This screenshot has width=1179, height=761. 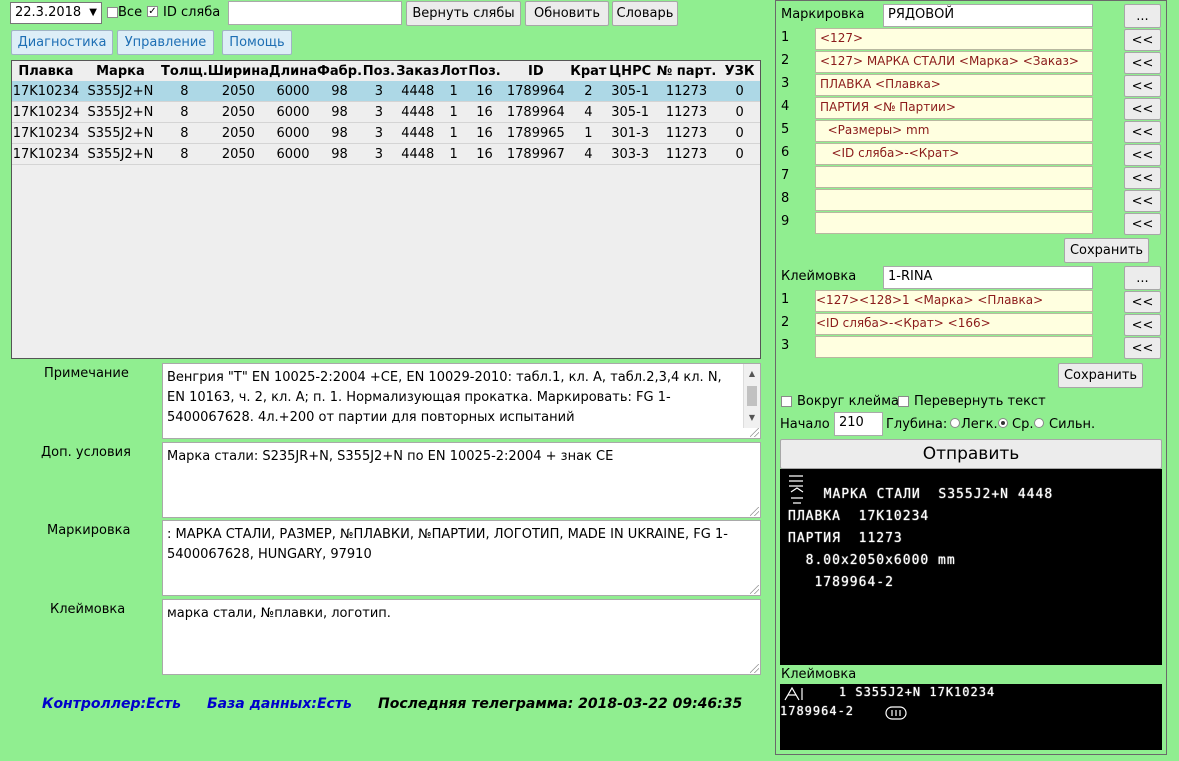 What do you see at coordinates (785, 152) in the screenshot?
I see `marking-line-number: 6` at bounding box center [785, 152].